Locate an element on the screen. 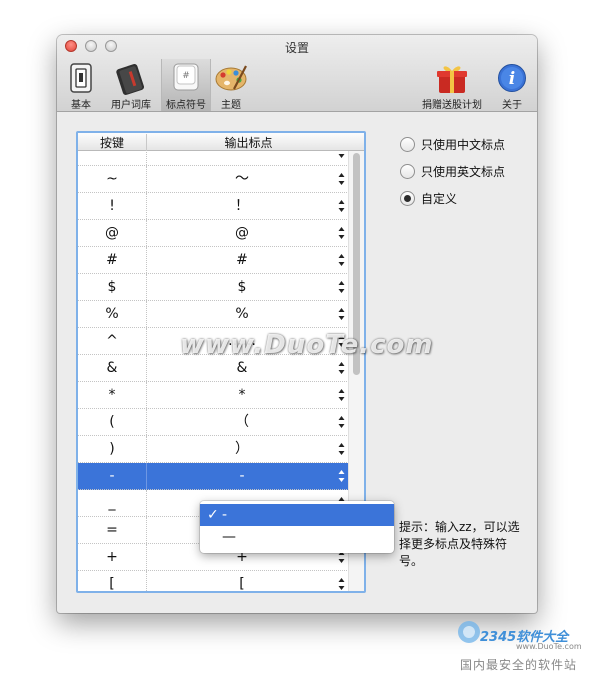  table-row: ) ） is located at coordinates (213, 449).